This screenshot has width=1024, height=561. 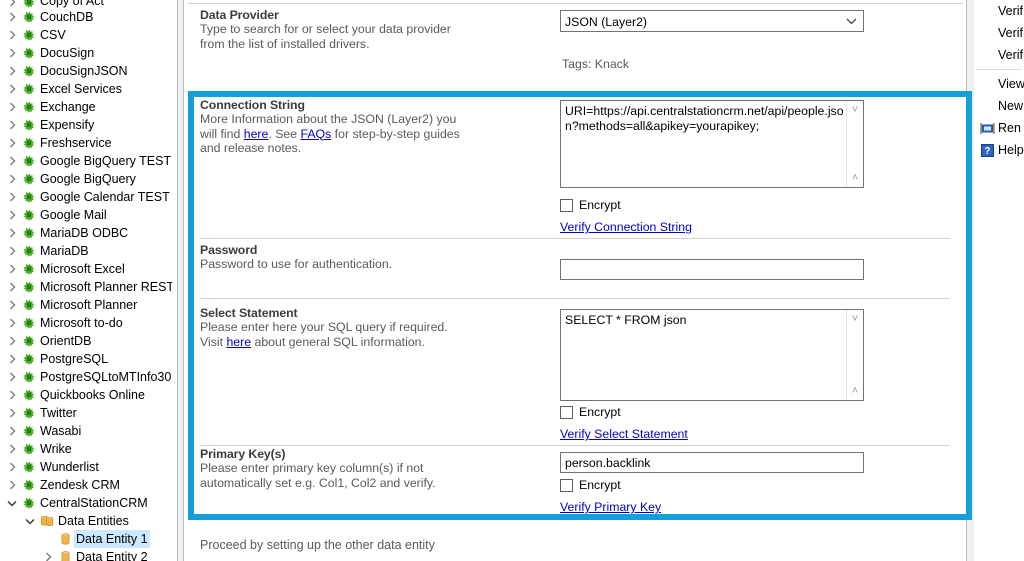 I want to click on tree-item-google-mail: Google Mail, so click(x=86, y=215).